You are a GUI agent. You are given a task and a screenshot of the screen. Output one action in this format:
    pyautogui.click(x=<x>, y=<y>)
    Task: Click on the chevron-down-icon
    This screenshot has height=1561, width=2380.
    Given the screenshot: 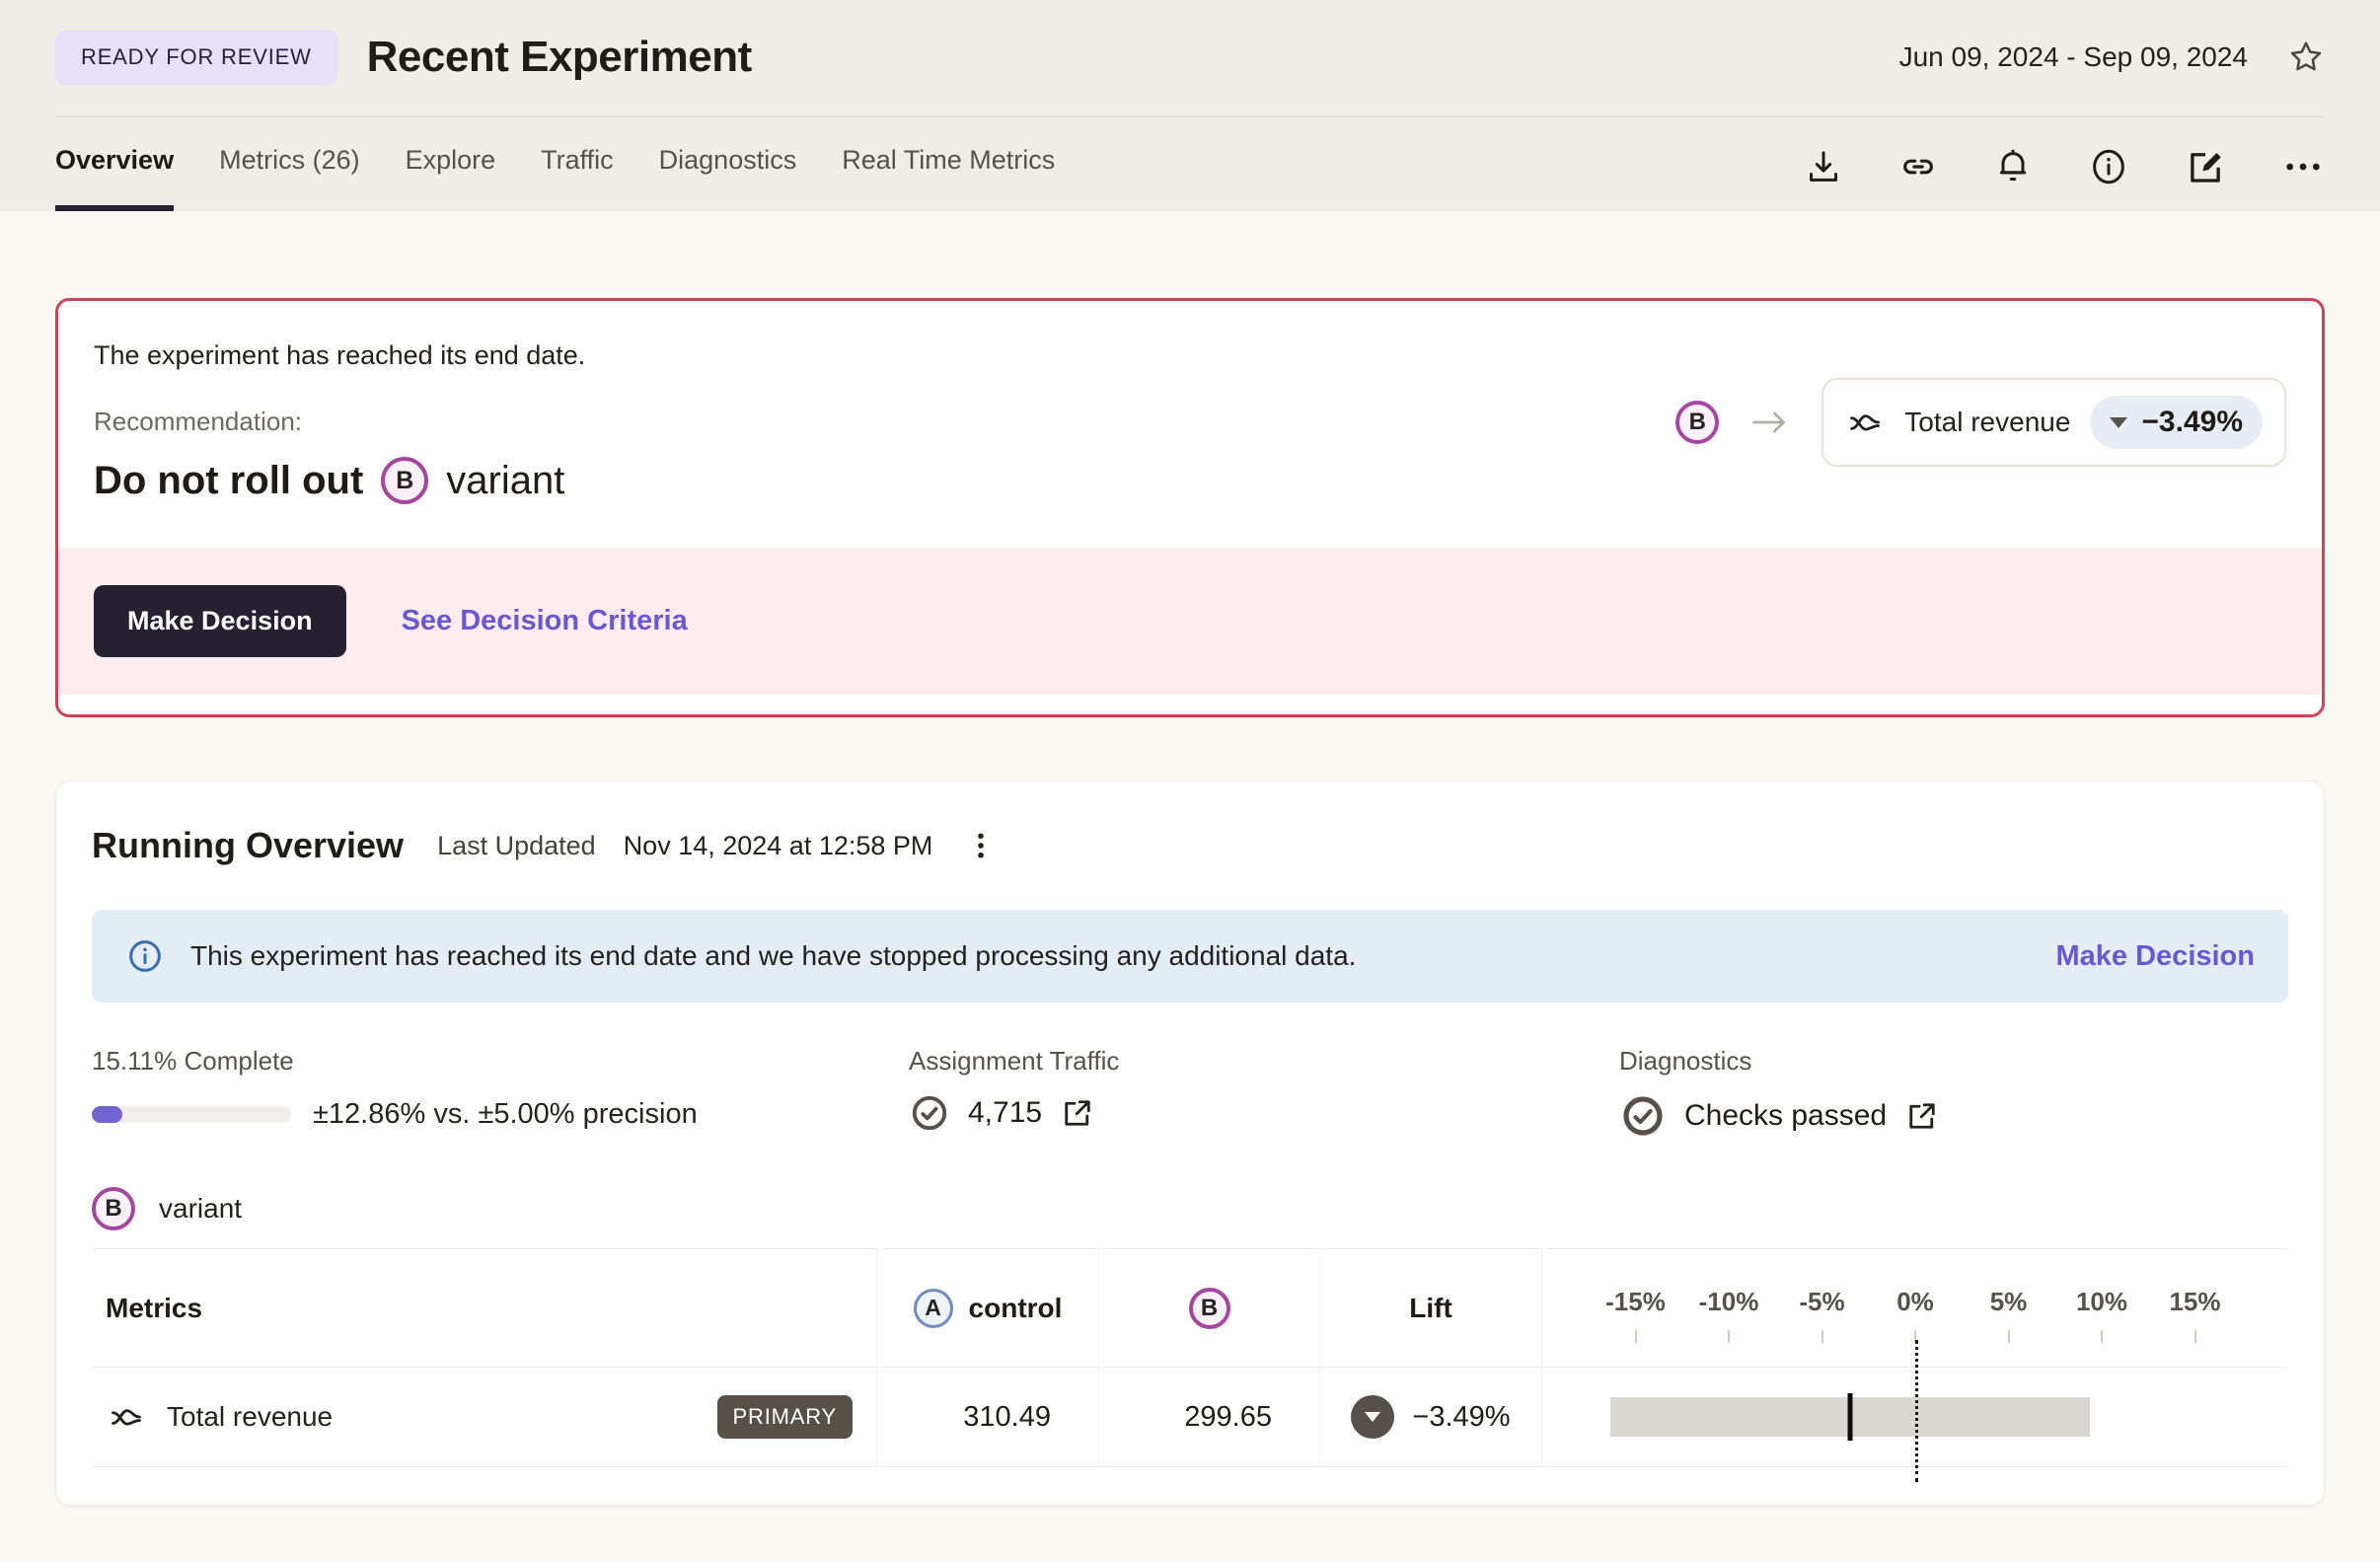 What is the action you would take?
    pyautogui.click(x=2119, y=422)
    